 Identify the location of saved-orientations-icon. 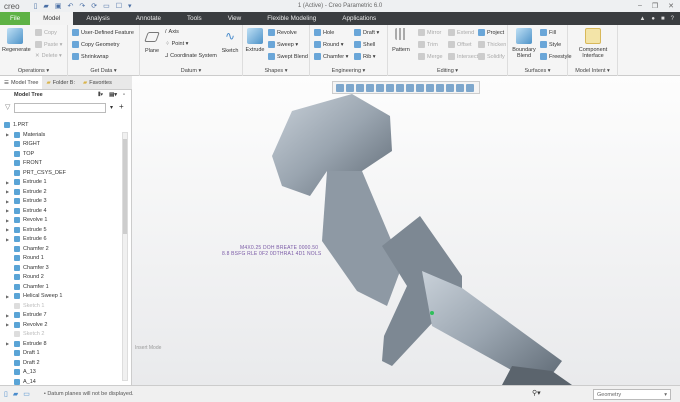
(400, 87).